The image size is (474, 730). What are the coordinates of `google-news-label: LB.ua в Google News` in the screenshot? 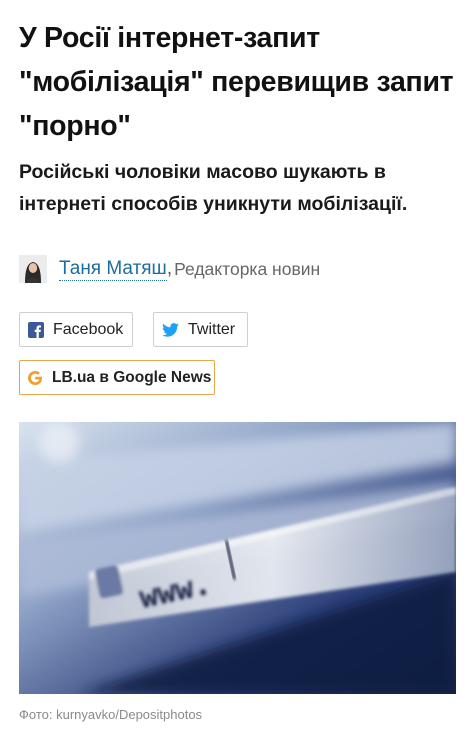 It's located at (132, 377).